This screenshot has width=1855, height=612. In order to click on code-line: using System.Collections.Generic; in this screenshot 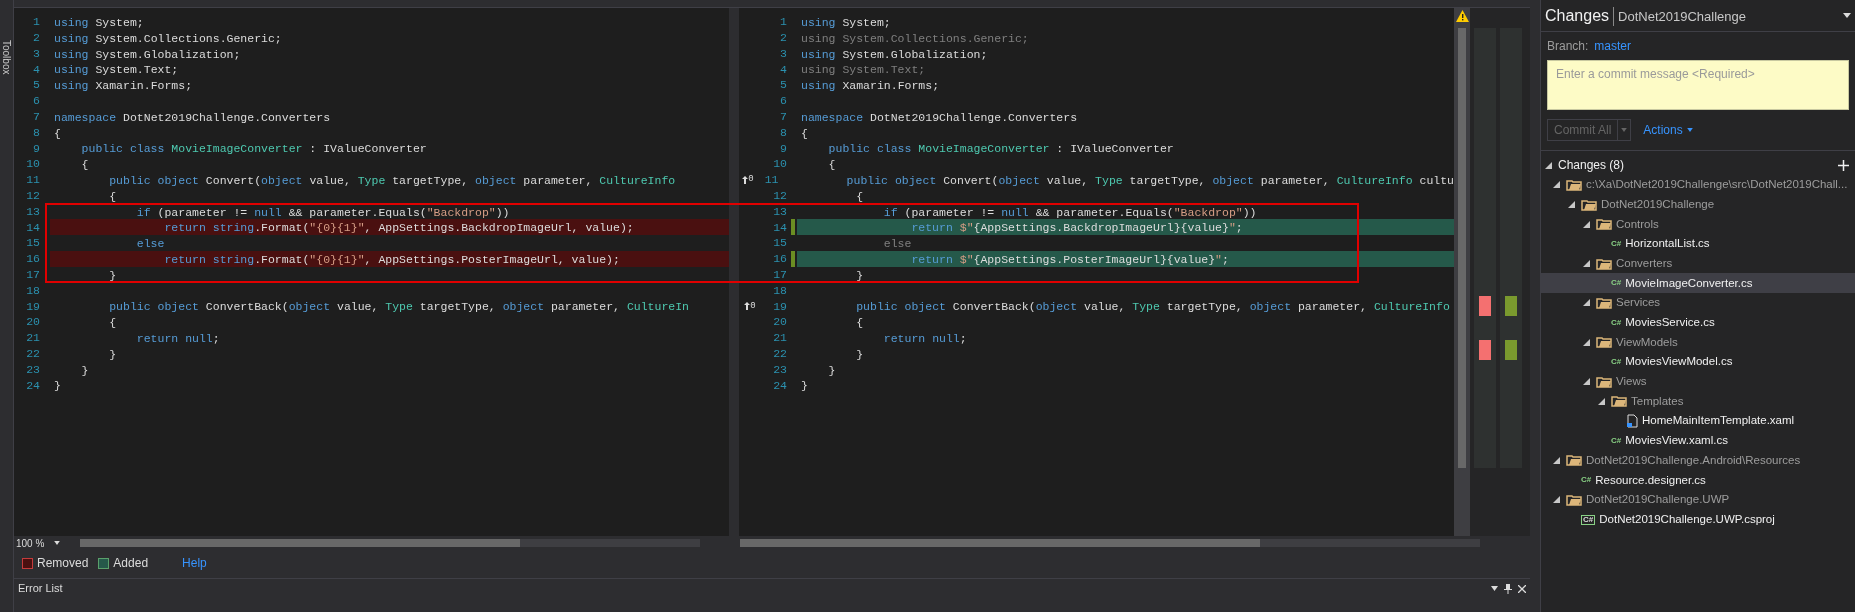, I will do `click(168, 38)`.